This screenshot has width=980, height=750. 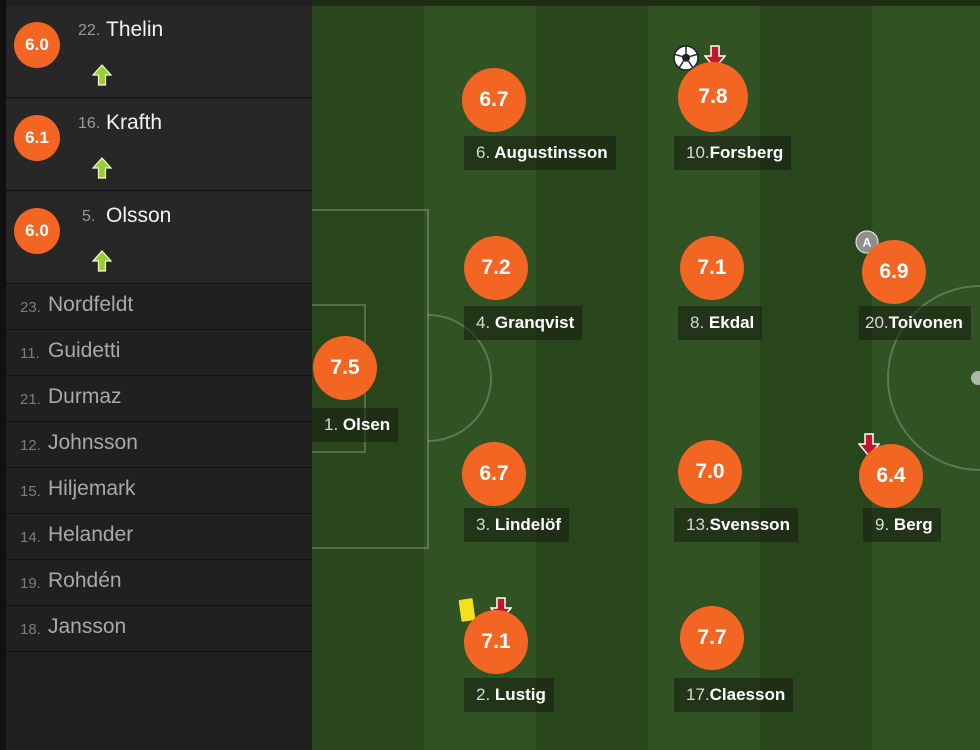 What do you see at coordinates (882, 524) in the screenshot?
I see `player-number: 9.` at bounding box center [882, 524].